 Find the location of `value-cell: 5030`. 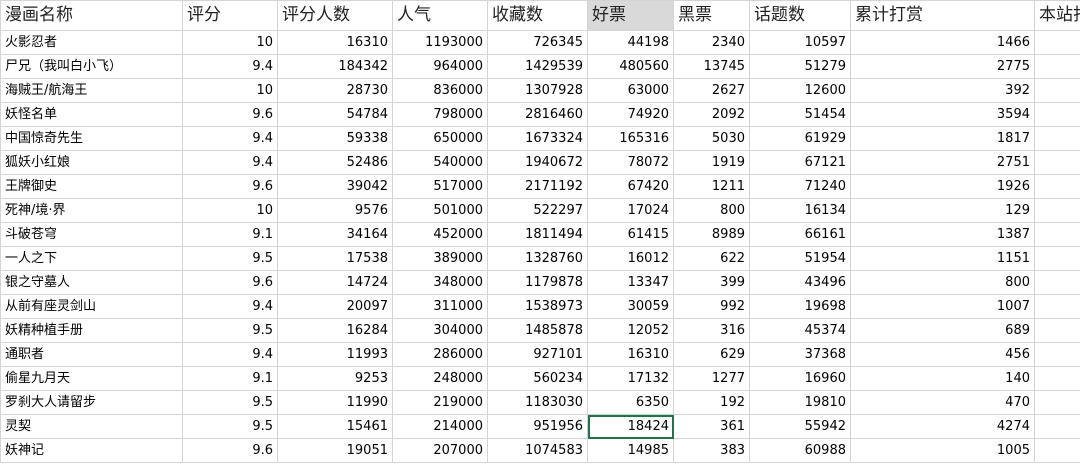

value-cell: 5030 is located at coordinates (711, 138).